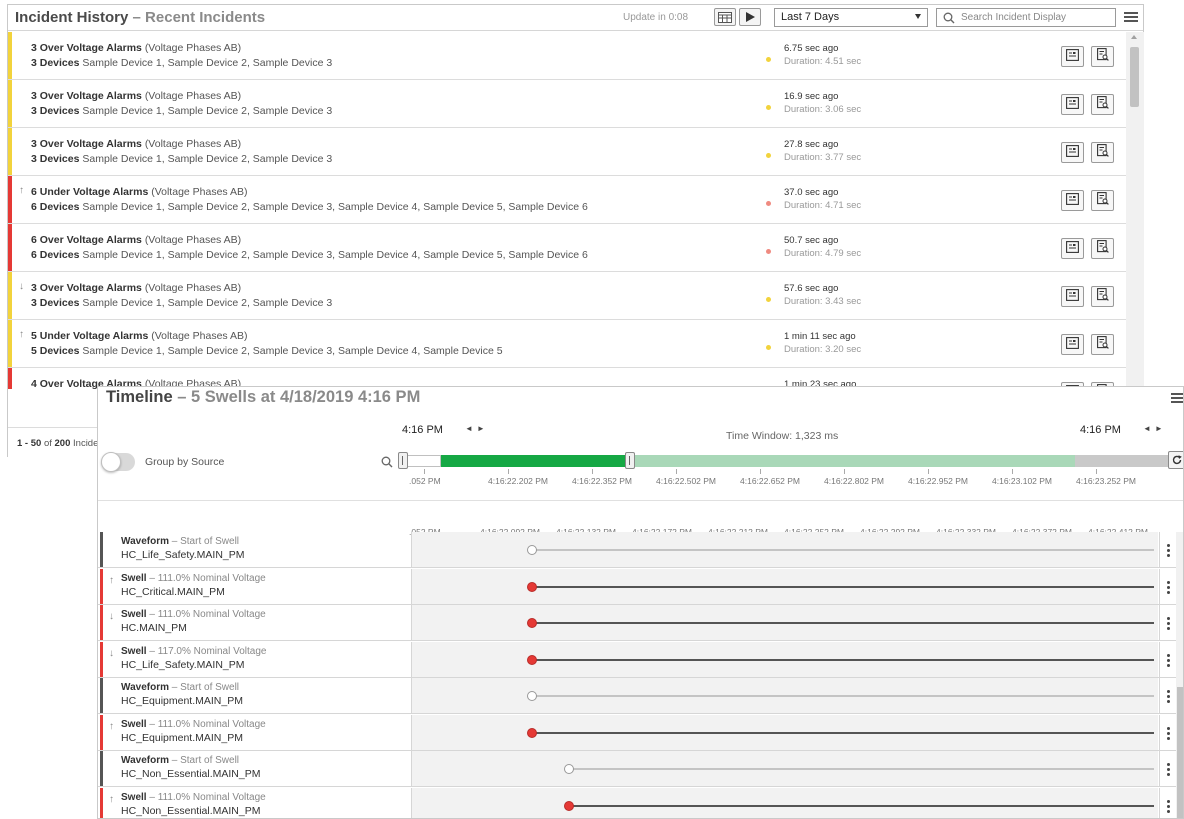 Image resolution: width=1184 pixels, height=819 pixels. I want to click on end-time-nav: ◄►, so click(1155, 428).